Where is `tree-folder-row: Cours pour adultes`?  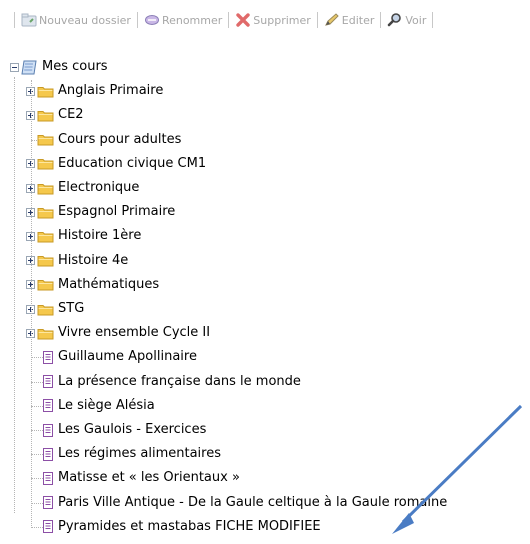
tree-folder-row: Cours pour adultes is located at coordinates (103, 140).